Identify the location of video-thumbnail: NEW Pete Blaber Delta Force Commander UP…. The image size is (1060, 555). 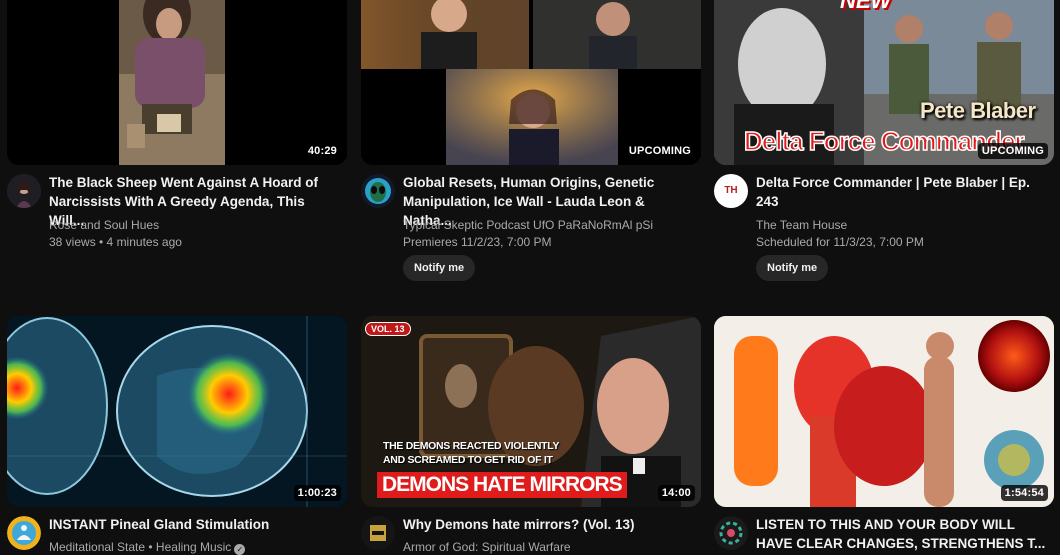
(884, 82).